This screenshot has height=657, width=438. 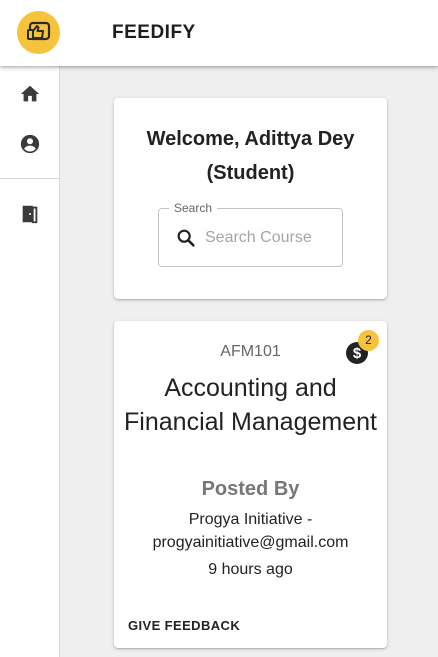 What do you see at coordinates (250, 569) in the screenshot?
I see `time-ago: 9 hours ago` at bounding box center [250, 569].